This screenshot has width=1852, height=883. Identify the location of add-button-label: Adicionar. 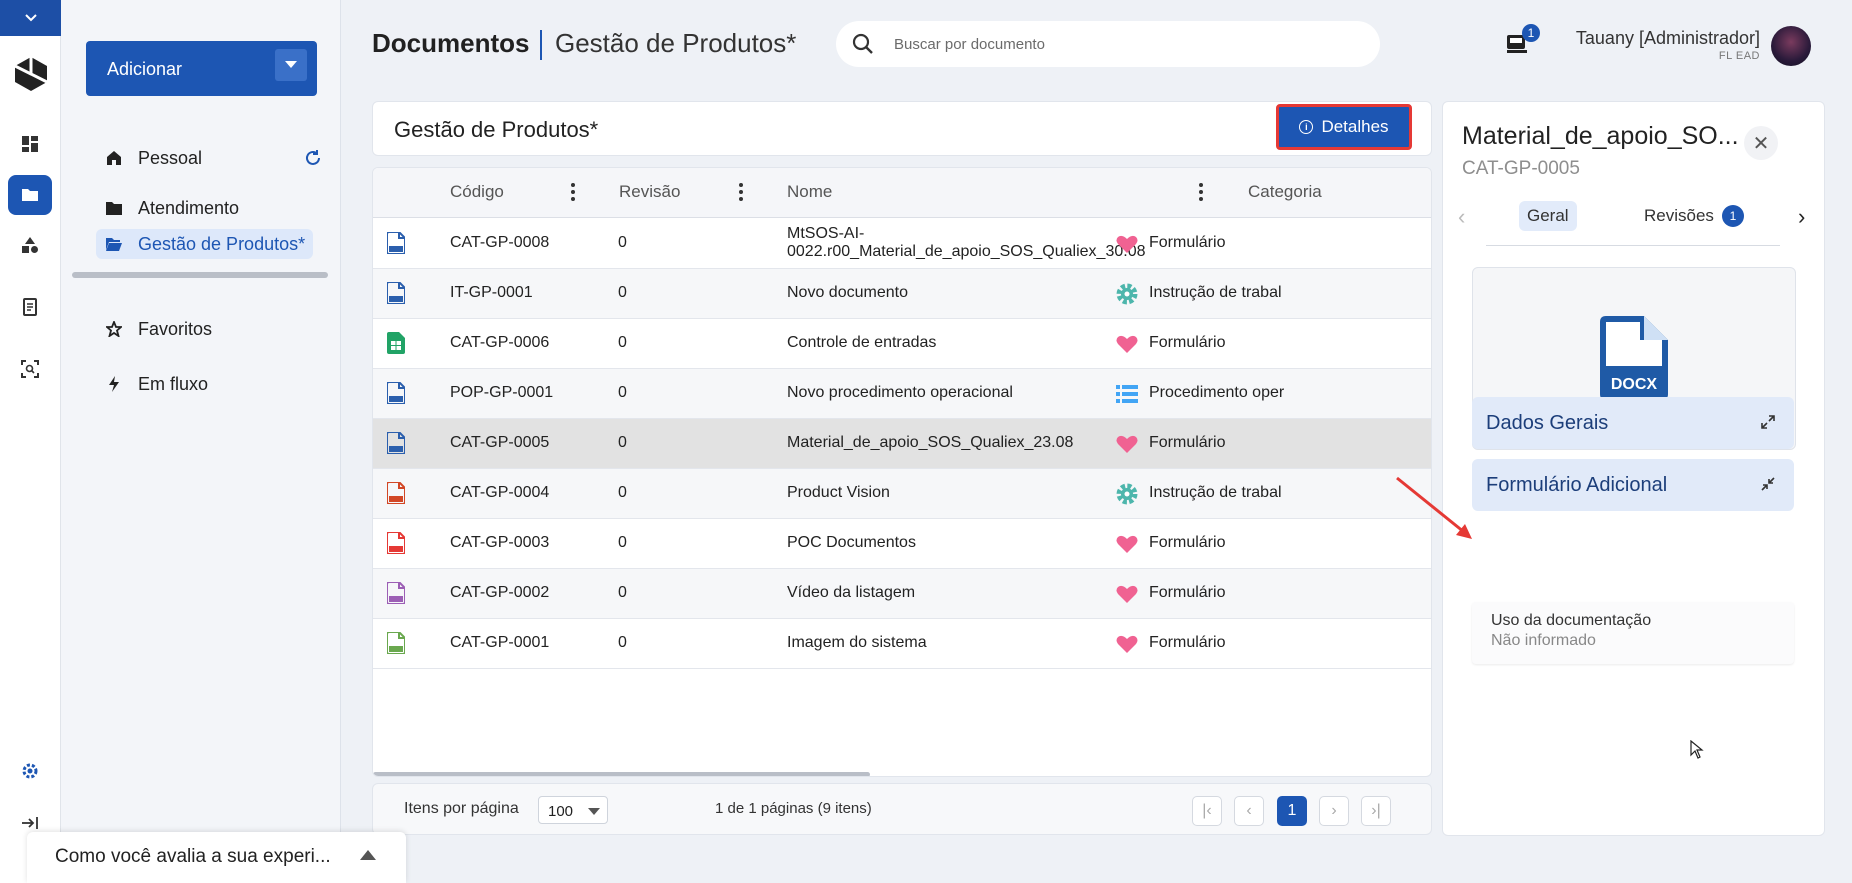
(145, 69).